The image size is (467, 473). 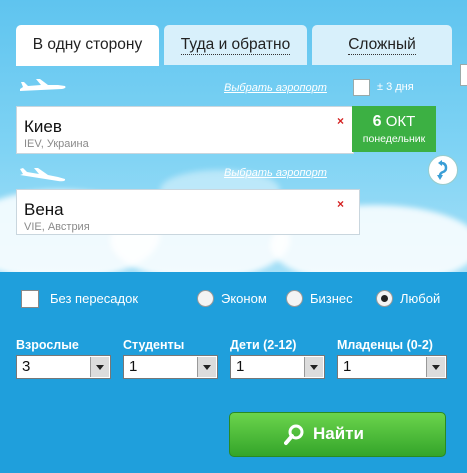 What do you see at coordinates (275, 88) in the screenshot?
I see `departure-choose-airport-link: Выбрать аэропорт` at bounding box center [275, 88].